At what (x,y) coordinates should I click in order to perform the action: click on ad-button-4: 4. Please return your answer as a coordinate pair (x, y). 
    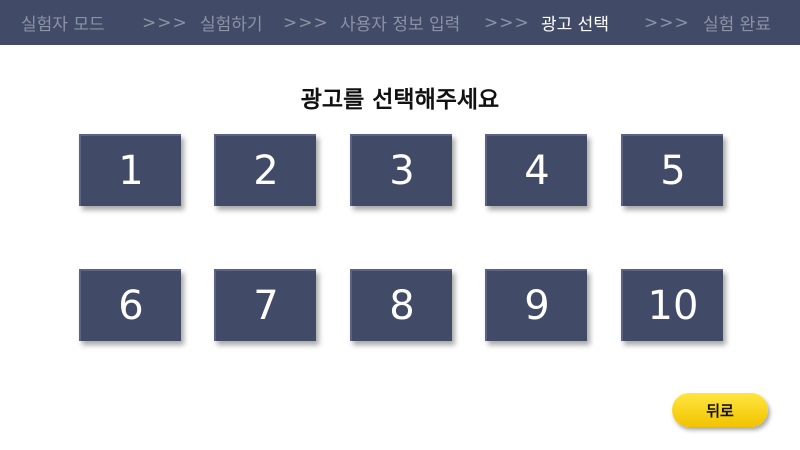
    Looking at the image, I should click on (536, 170).